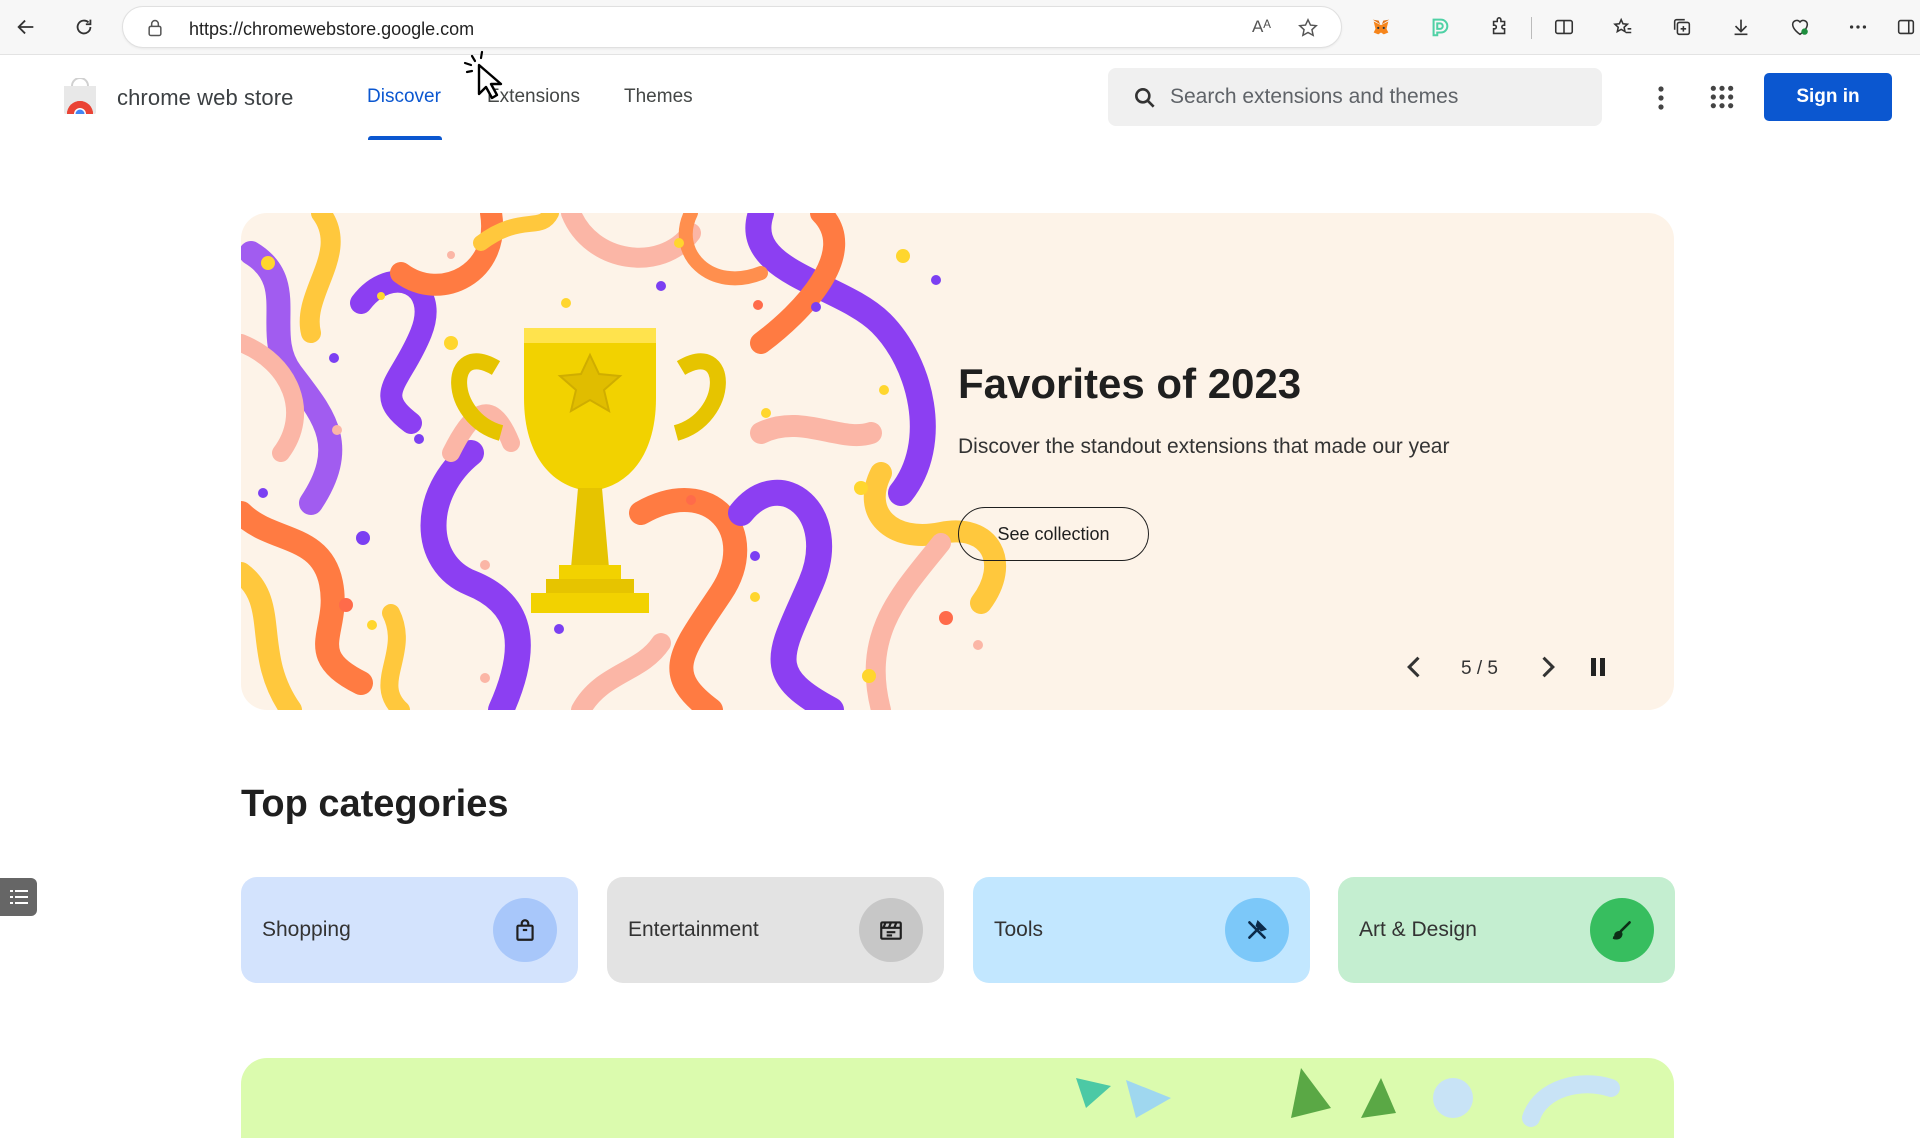 The image size is (1920, 1138). I want to click on promo-shapes-illustration, so click(1348, 1097).